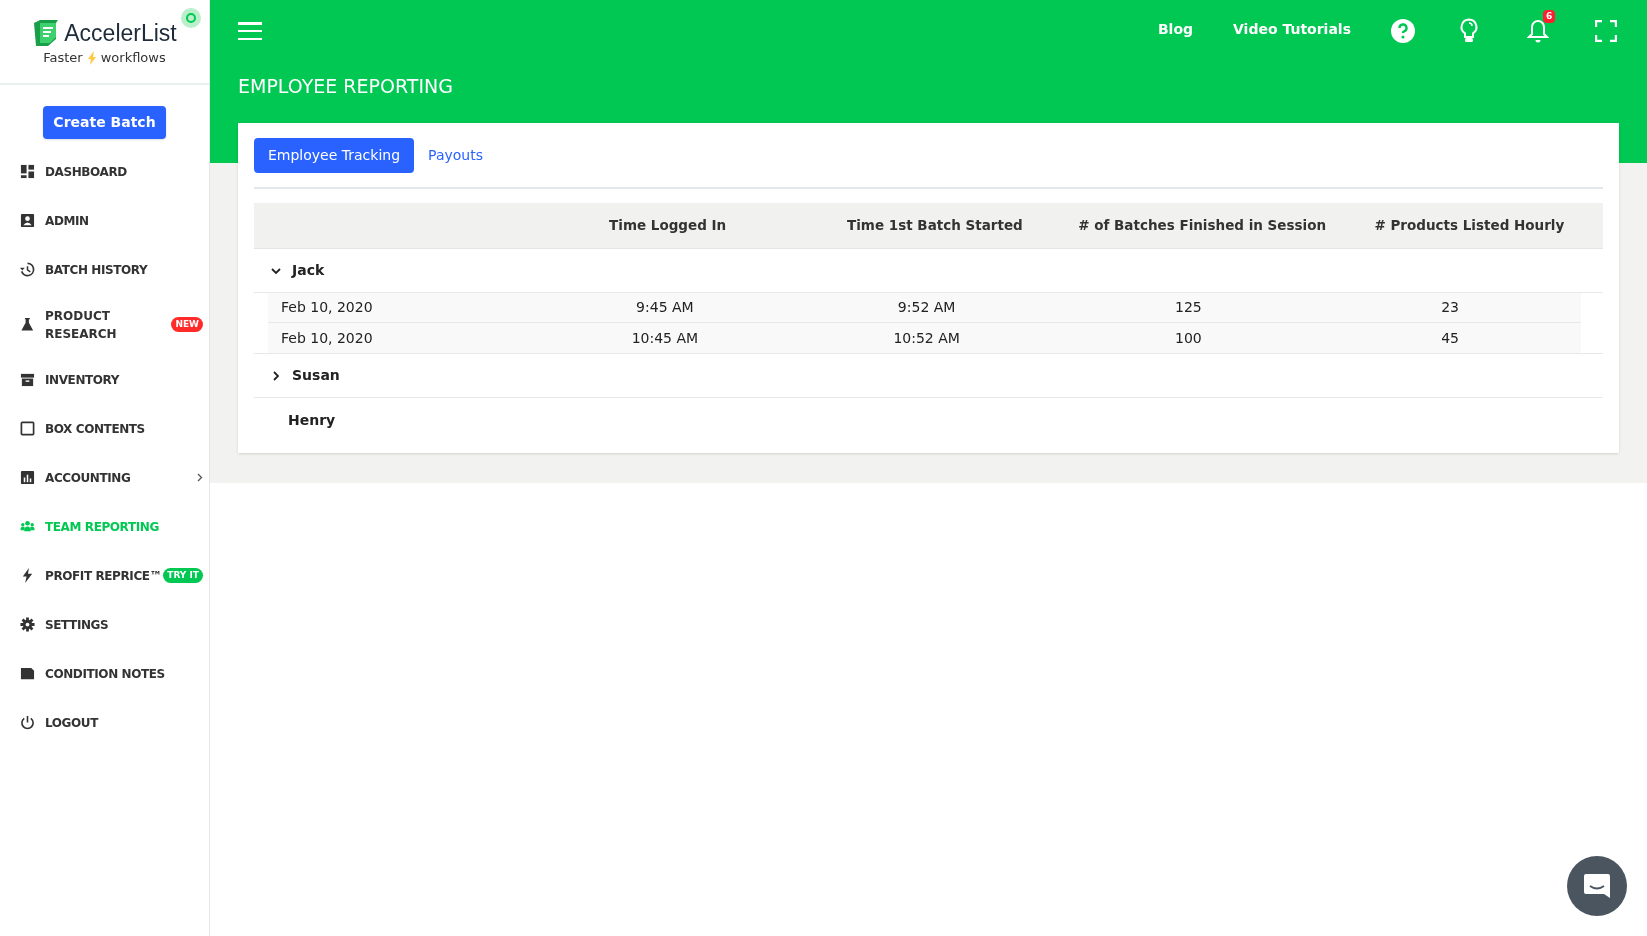 This screenshot has height=936, width=1647. Describe the element at coordinates (104, 673) in the screenshot. I see `sidebar-item: CONDITION NOTES` at that location.